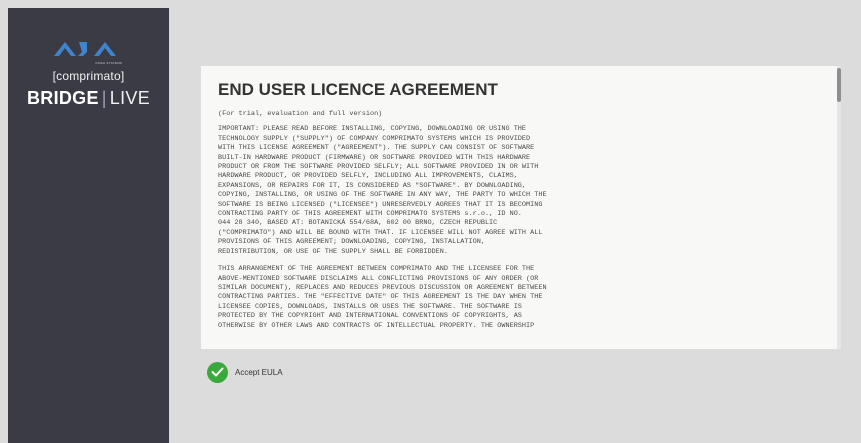 This screenshot has width=861, height=443. What do you see at coordinates (839, 85) in the screenshot?
I see `scrollbar-thumb` at bounding box center [839, 85].